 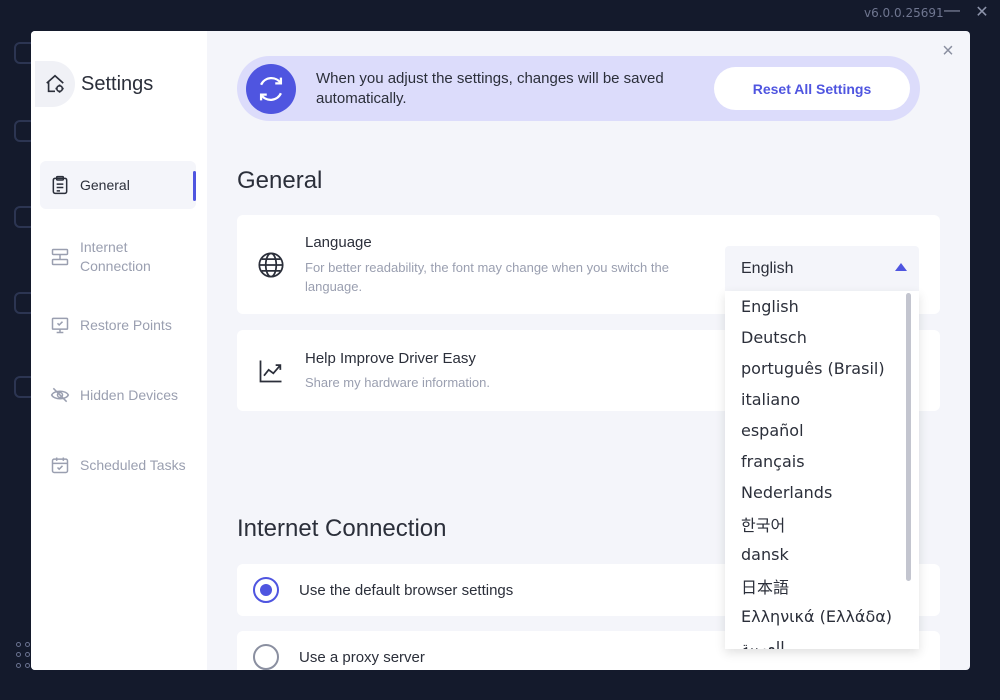 What do you see at coordinates (338, 242) in the screenshot?
I see `language-title: Language` at bounding box center [338, 242].